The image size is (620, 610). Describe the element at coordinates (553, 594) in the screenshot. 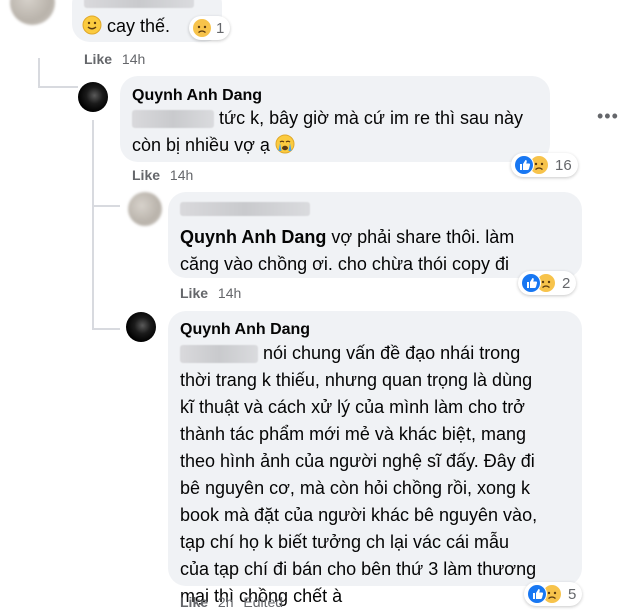

I see `reply3-reactions: 5` at that location.